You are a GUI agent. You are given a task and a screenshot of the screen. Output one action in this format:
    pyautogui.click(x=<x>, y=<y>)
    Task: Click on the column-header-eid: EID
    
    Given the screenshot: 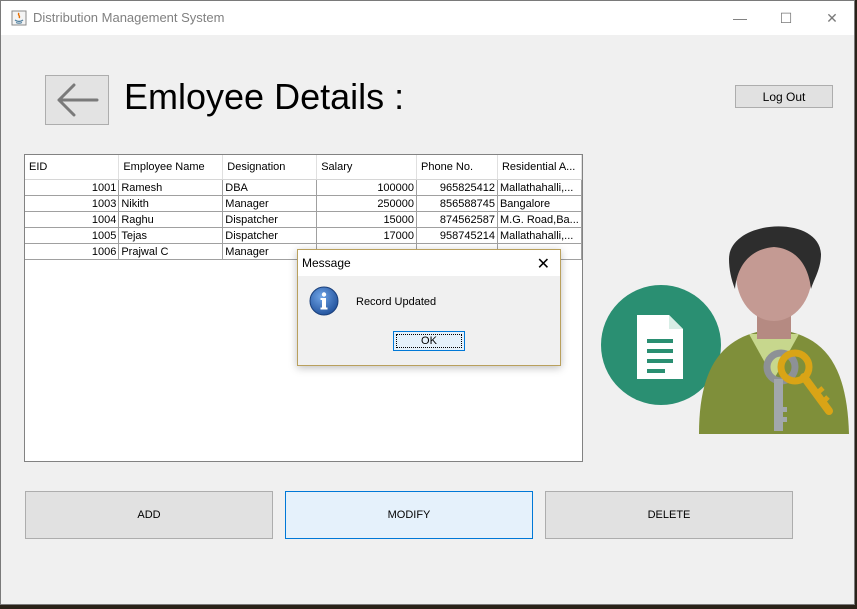 What is the action you would take?
    pyautogui.click(x=72, y=167)
    